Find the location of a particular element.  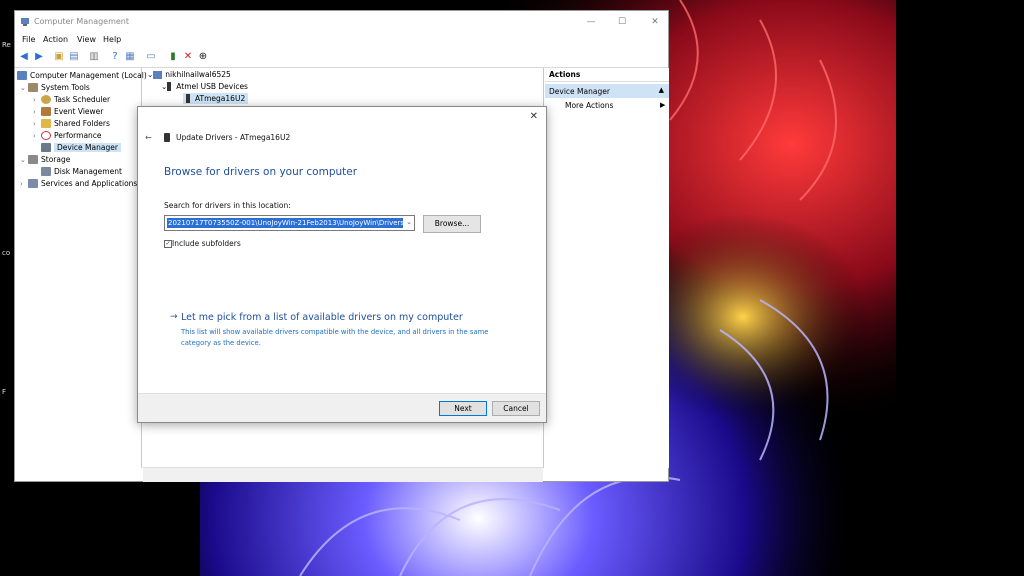

search-location-label: Search for drivers in this location: is located at coordinates (227, 205).